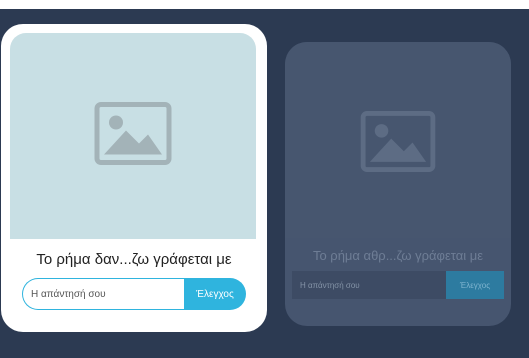  What do you see at coordinates (398, 255) in the screenshot?
I see `question-prompt: Το ρήμα αθρ...ζω γράφεται με` at bounding box center [398, 255].